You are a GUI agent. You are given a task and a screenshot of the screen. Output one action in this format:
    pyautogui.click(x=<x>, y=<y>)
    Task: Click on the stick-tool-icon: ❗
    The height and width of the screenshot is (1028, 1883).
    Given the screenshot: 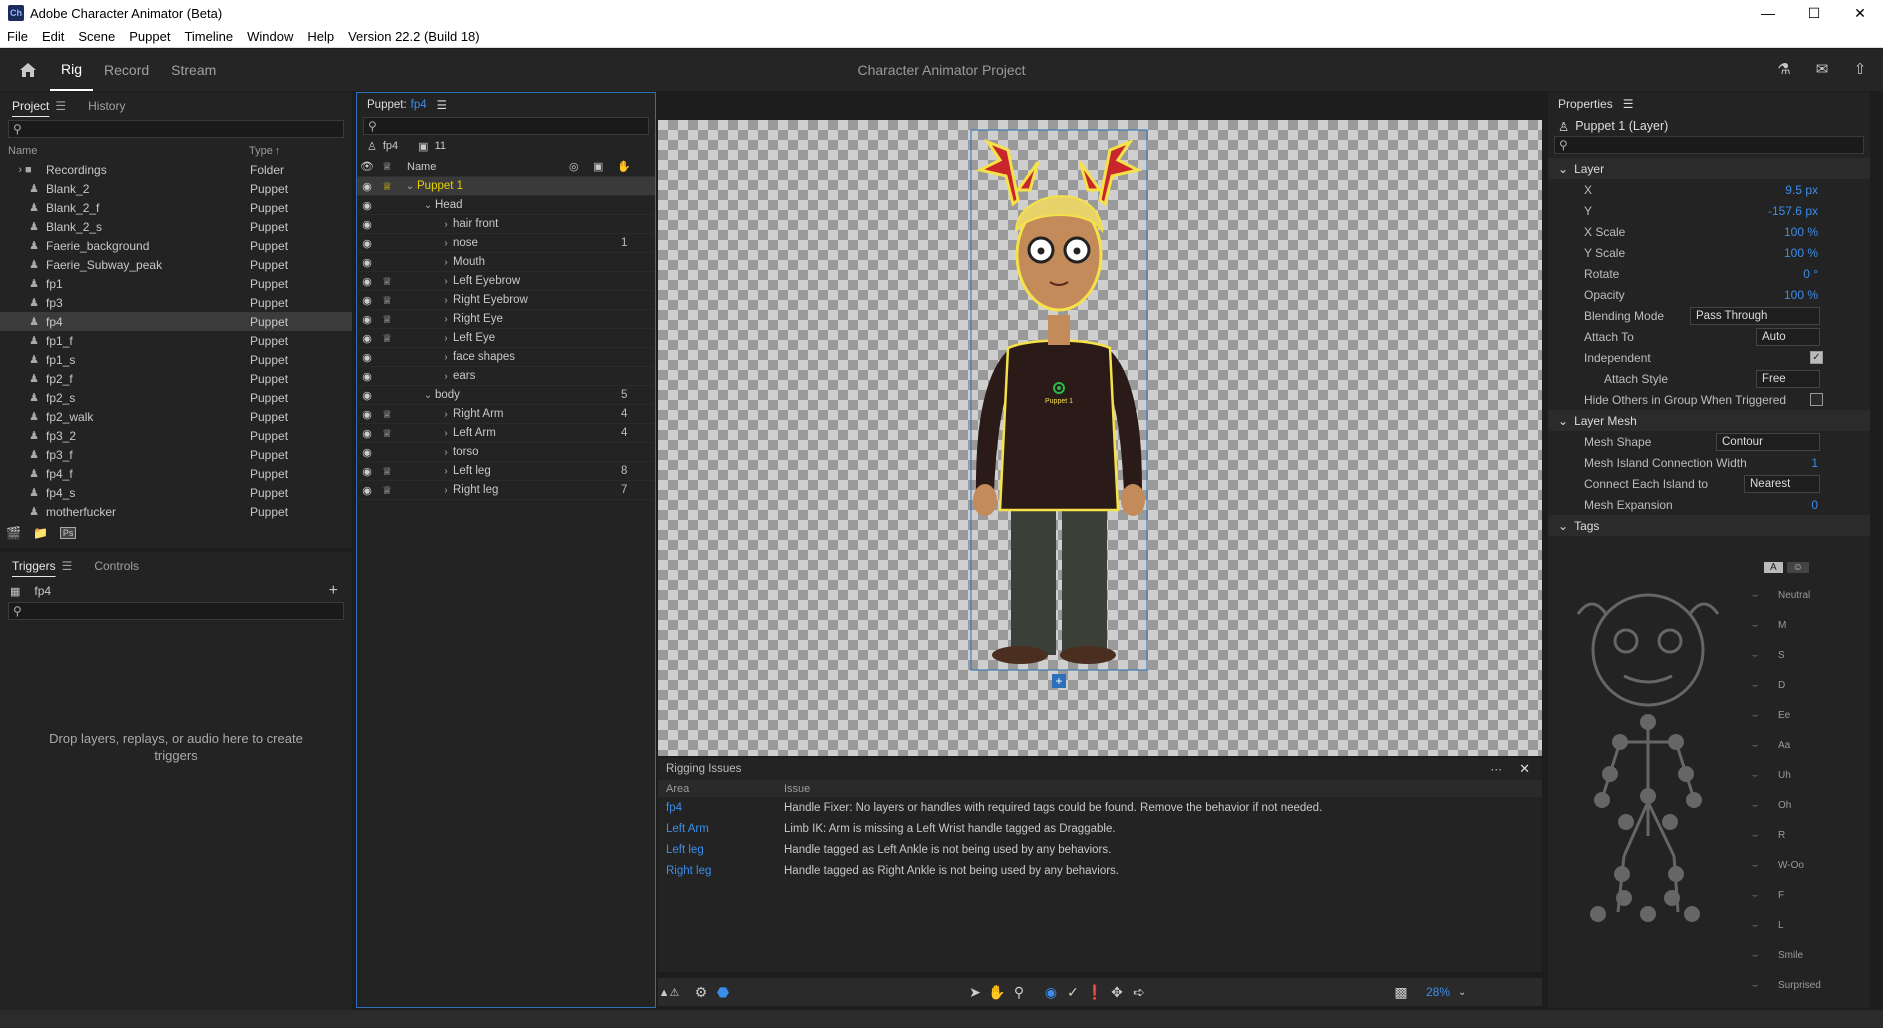 What is the action you would take?
    pyautogui.click(x=1095, y=992)
    